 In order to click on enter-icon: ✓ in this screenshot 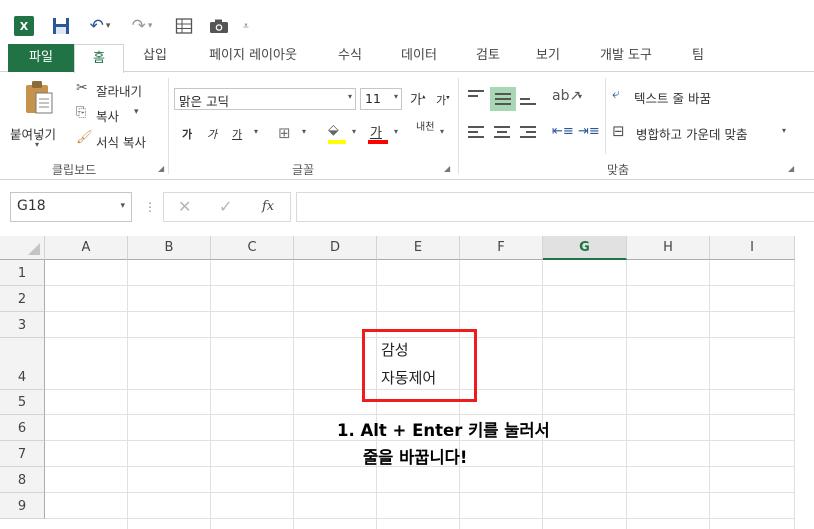, I will do `click(225, 206)`.